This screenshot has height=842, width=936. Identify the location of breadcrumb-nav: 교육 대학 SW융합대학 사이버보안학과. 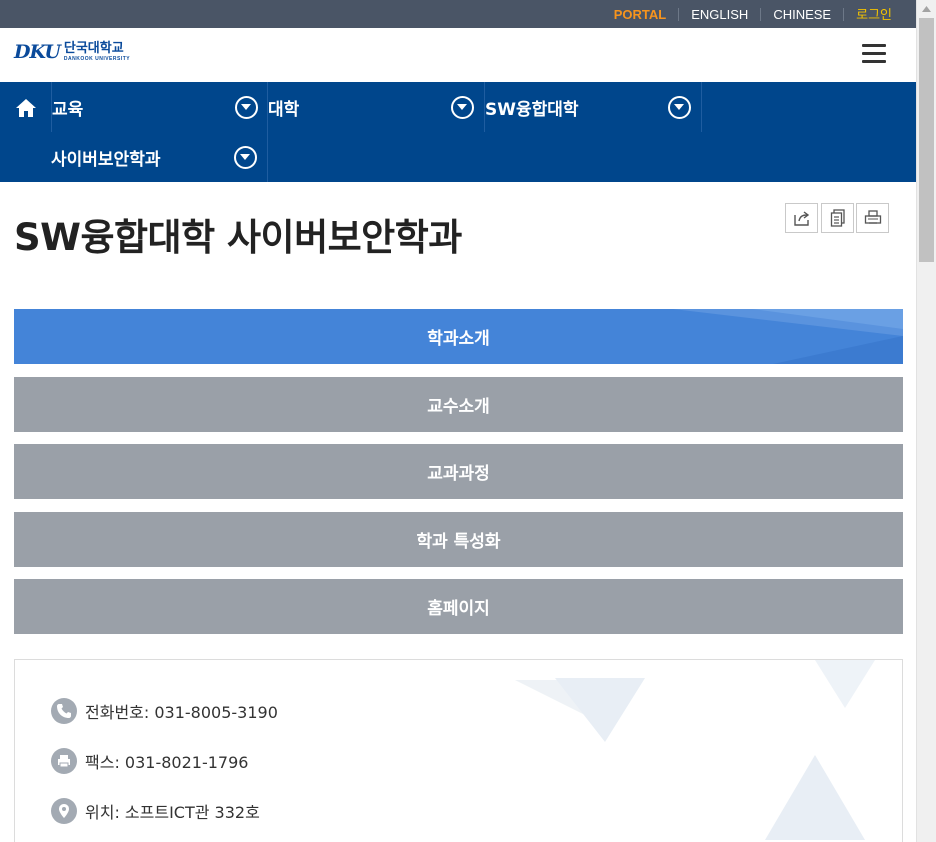
(458, 132).